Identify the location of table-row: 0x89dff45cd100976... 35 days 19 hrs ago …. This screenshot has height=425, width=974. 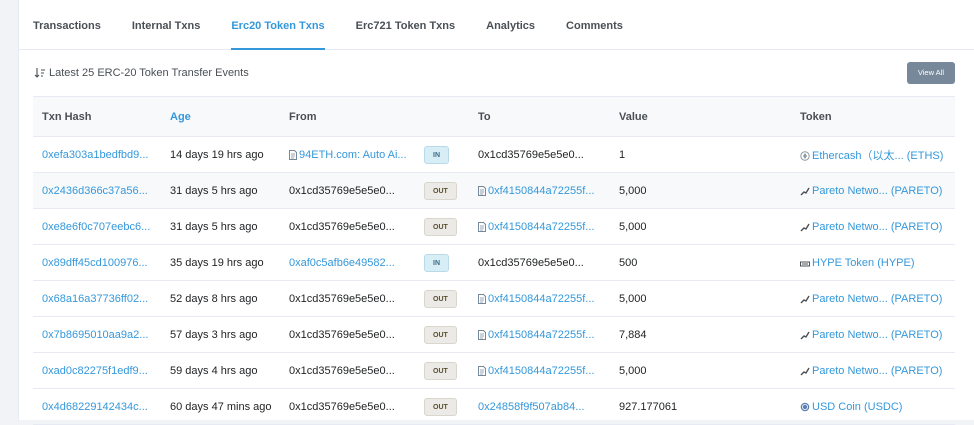
(494, 263).